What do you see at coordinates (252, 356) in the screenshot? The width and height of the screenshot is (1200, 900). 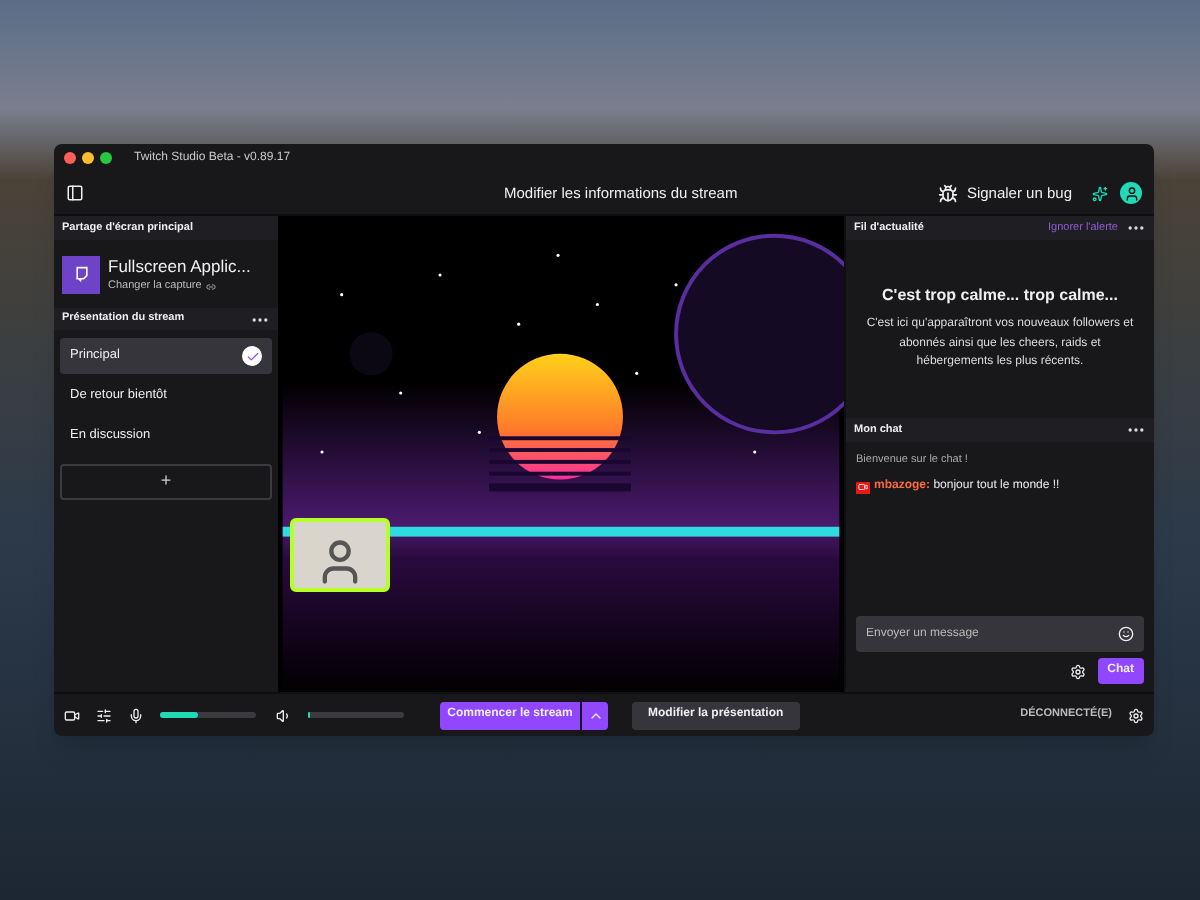 I see `check-icon` at bounding box center [252, 356].